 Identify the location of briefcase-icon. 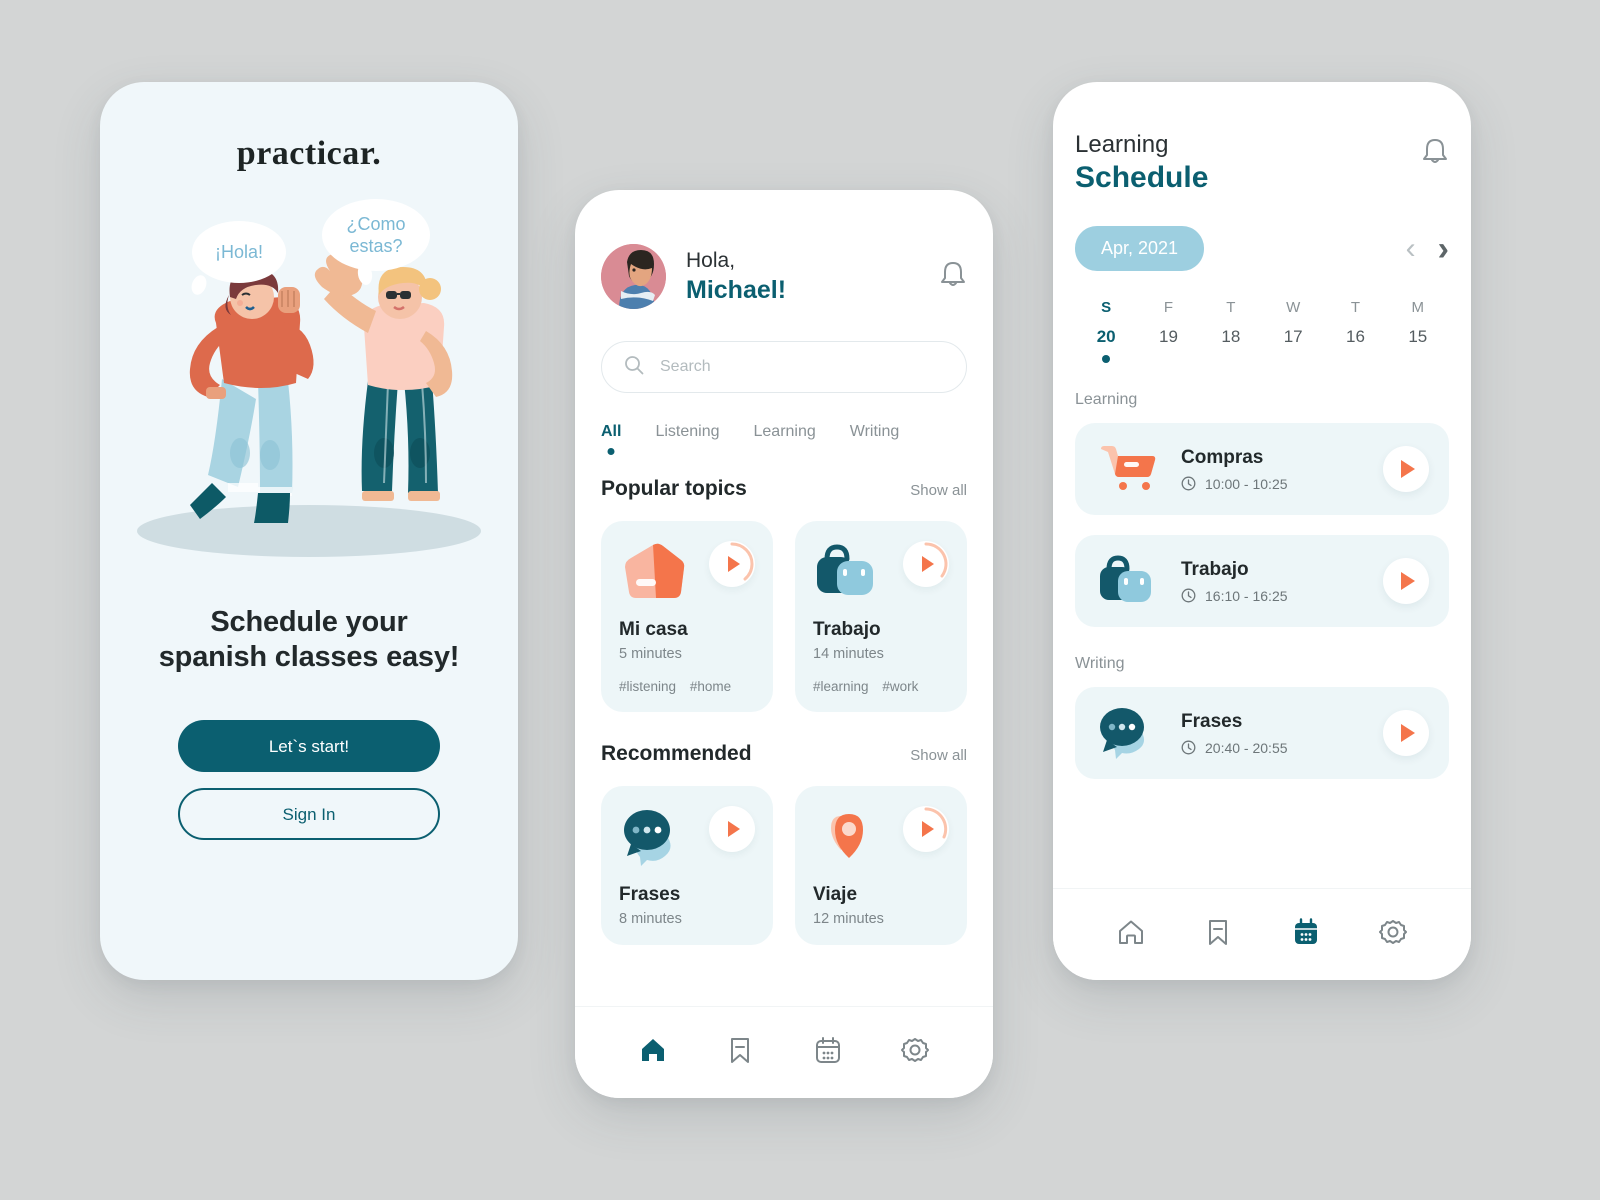
(848, 572).